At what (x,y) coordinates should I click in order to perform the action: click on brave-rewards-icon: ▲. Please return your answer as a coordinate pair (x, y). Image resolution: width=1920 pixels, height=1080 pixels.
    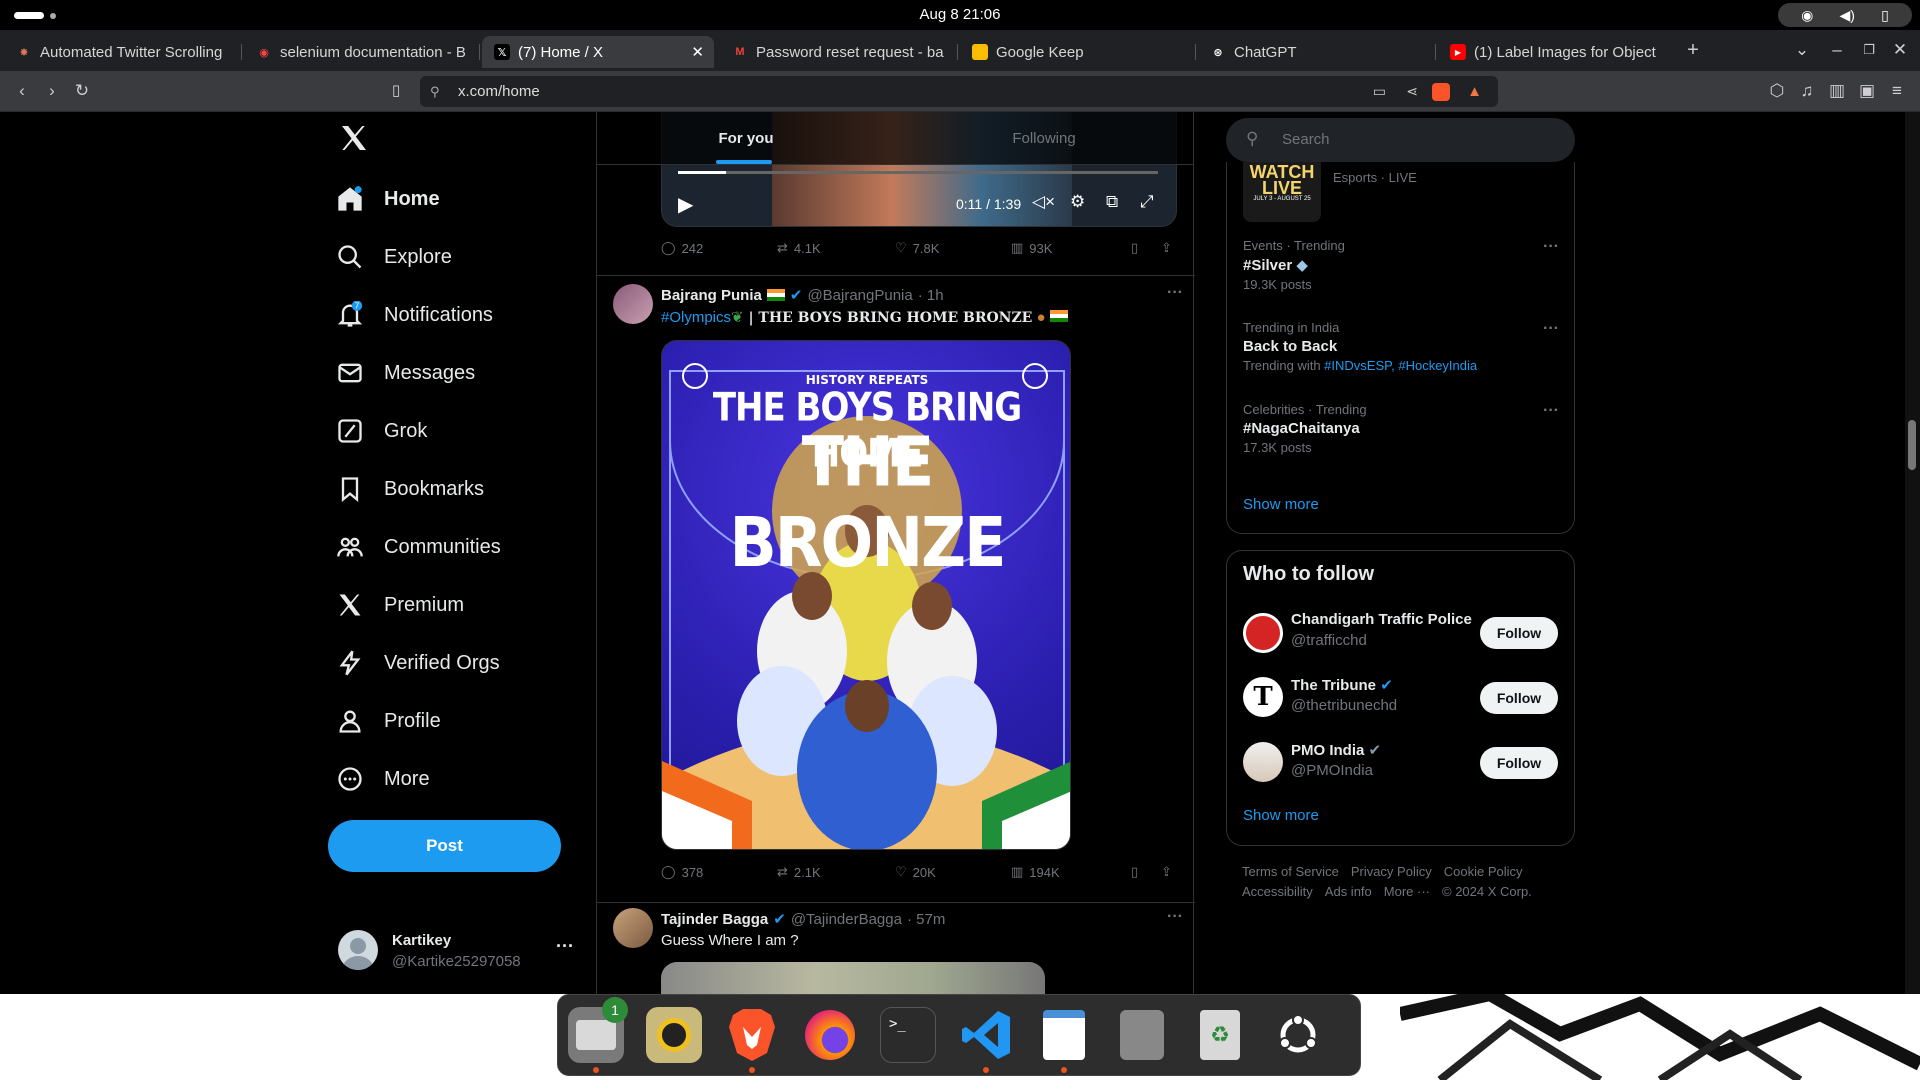
    Looking at the image, I should click on (1474, 91).